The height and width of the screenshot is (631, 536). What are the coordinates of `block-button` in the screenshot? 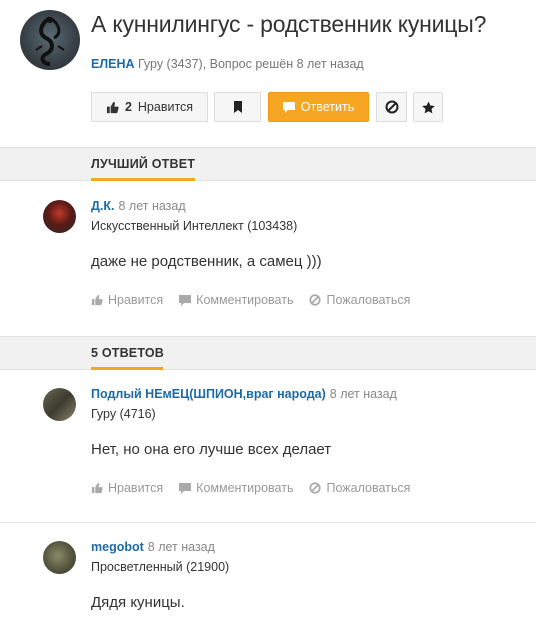 It's located at (391, 107).